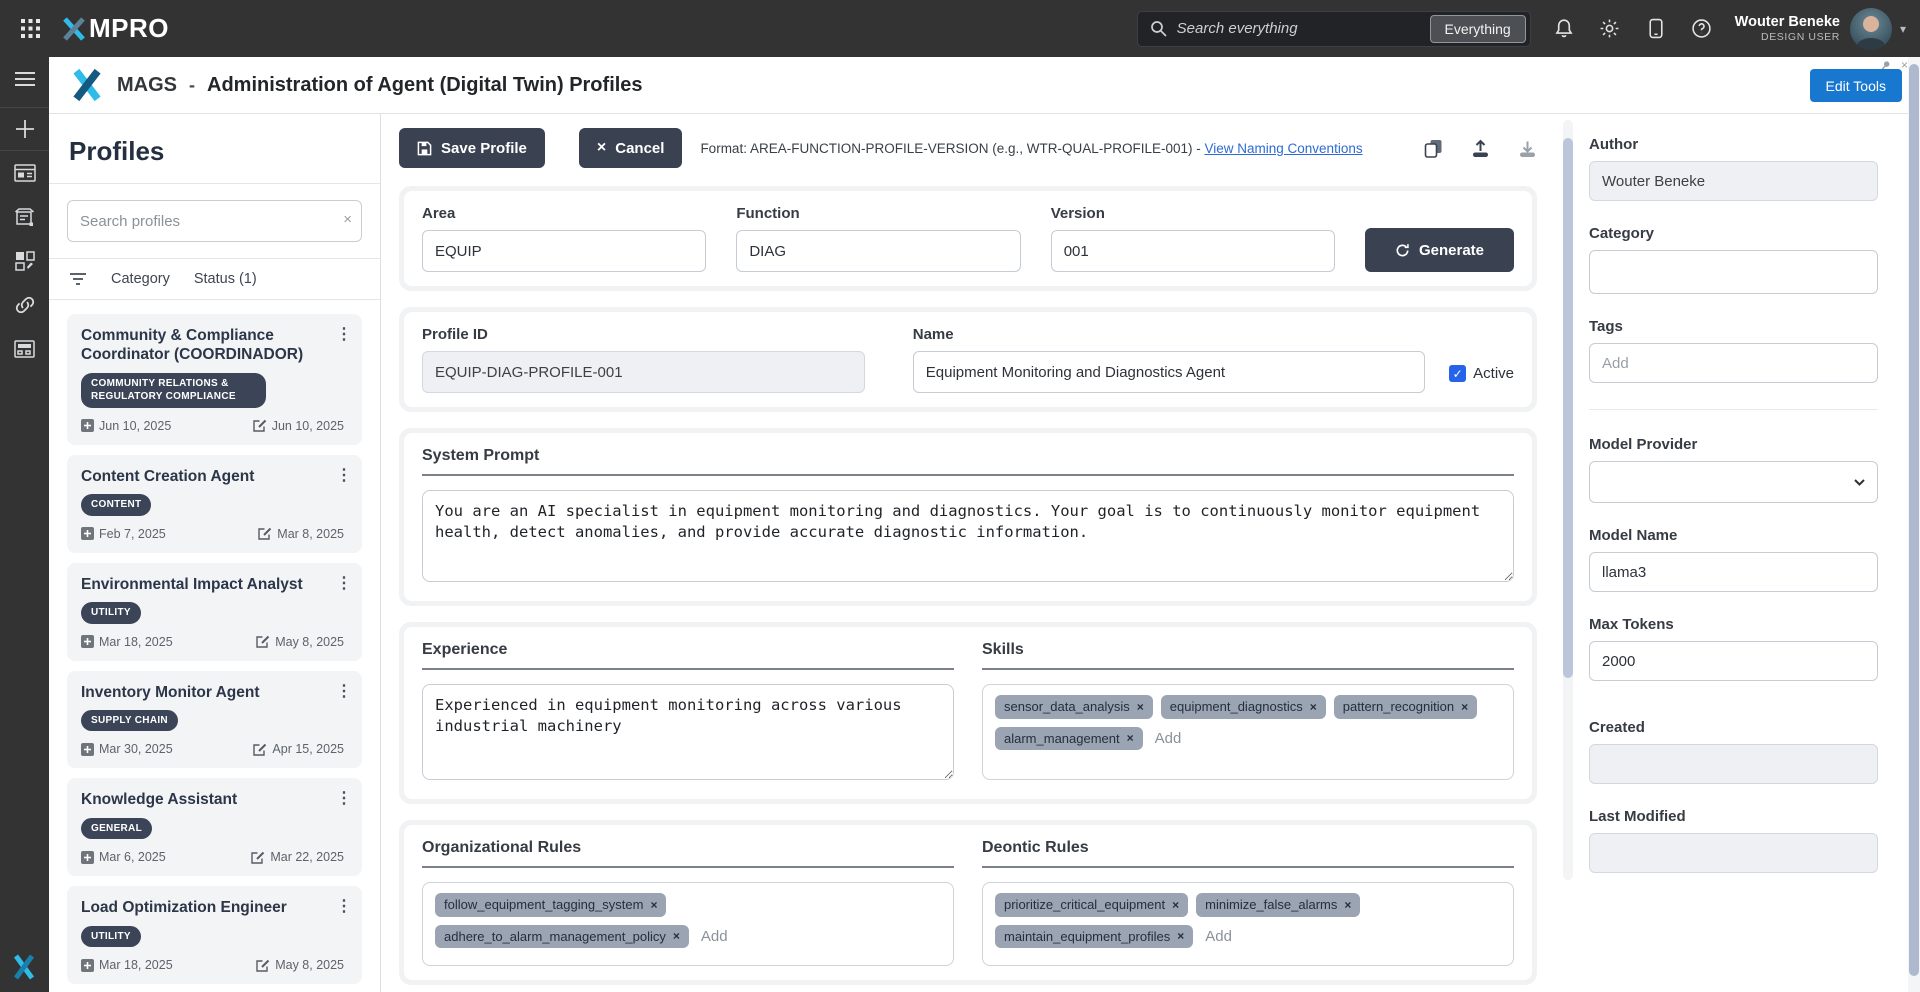 The height and width of the screenshot is (992, 1920). I want to click on editor-scrollbar-thumb, so click(1568, 408).